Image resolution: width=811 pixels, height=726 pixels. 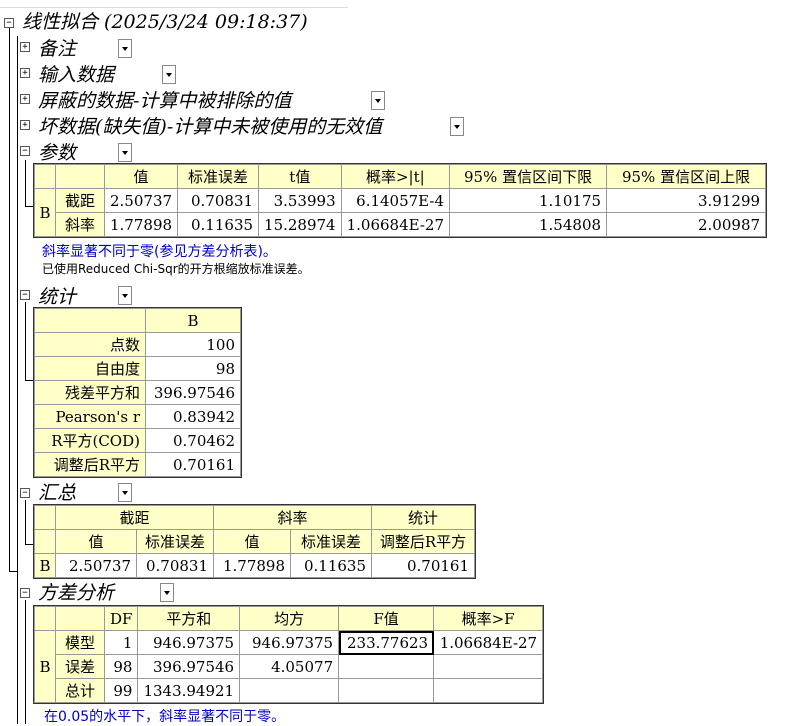 I want to click on bad-data-dropdown-button, so click(x=457, y=126).